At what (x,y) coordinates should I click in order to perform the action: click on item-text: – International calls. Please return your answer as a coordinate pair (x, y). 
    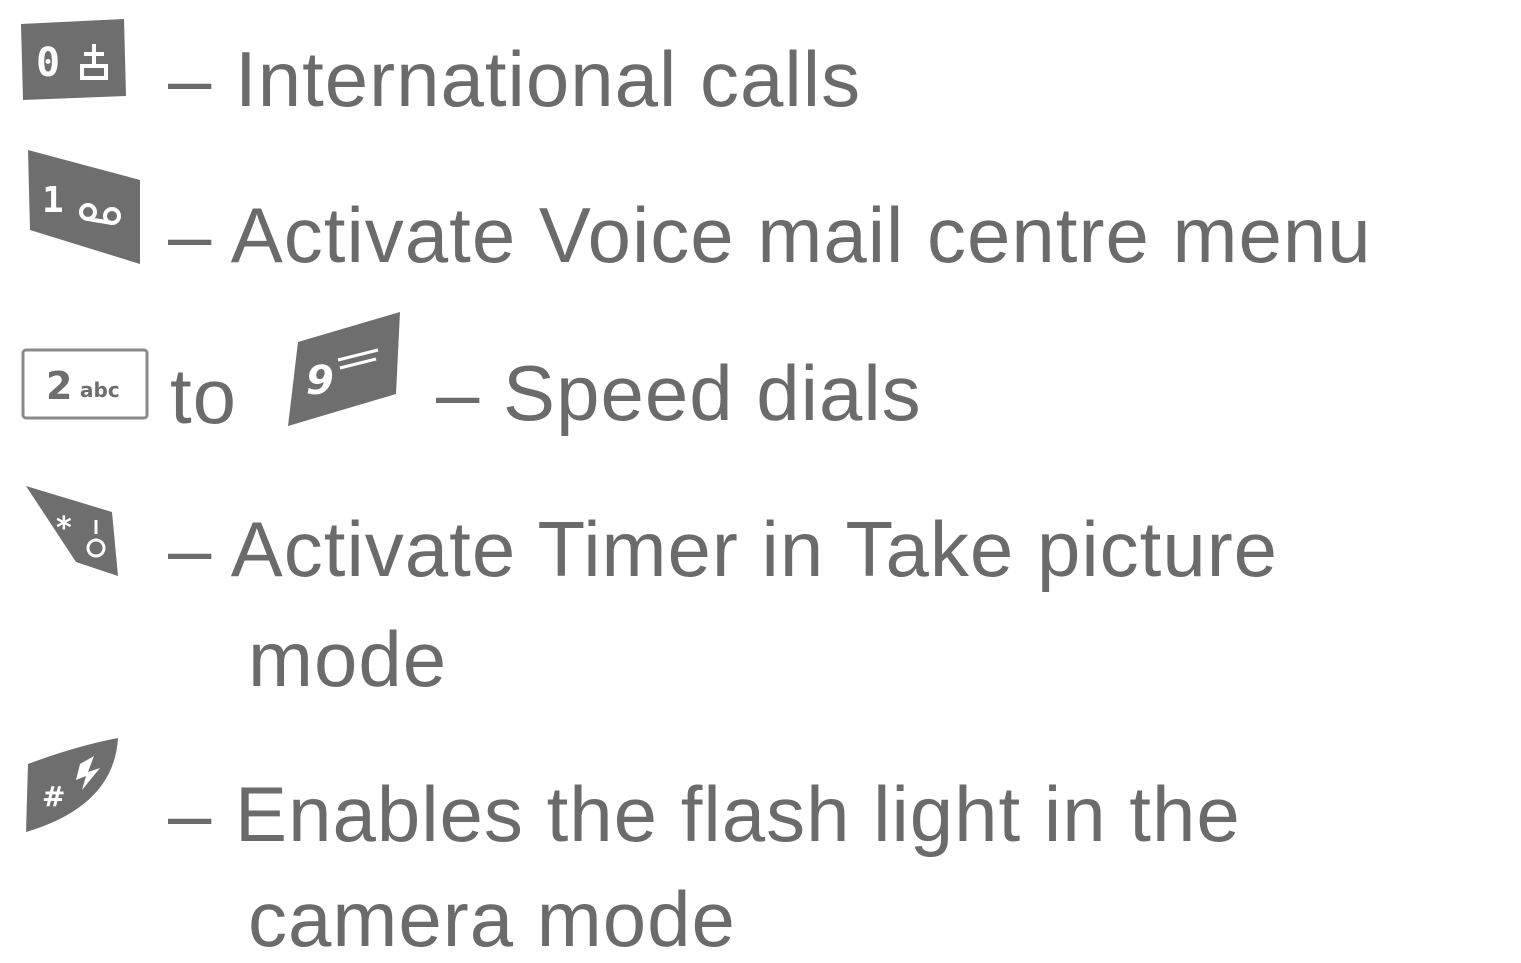
    Looking at the image, I should click on (515, 79).